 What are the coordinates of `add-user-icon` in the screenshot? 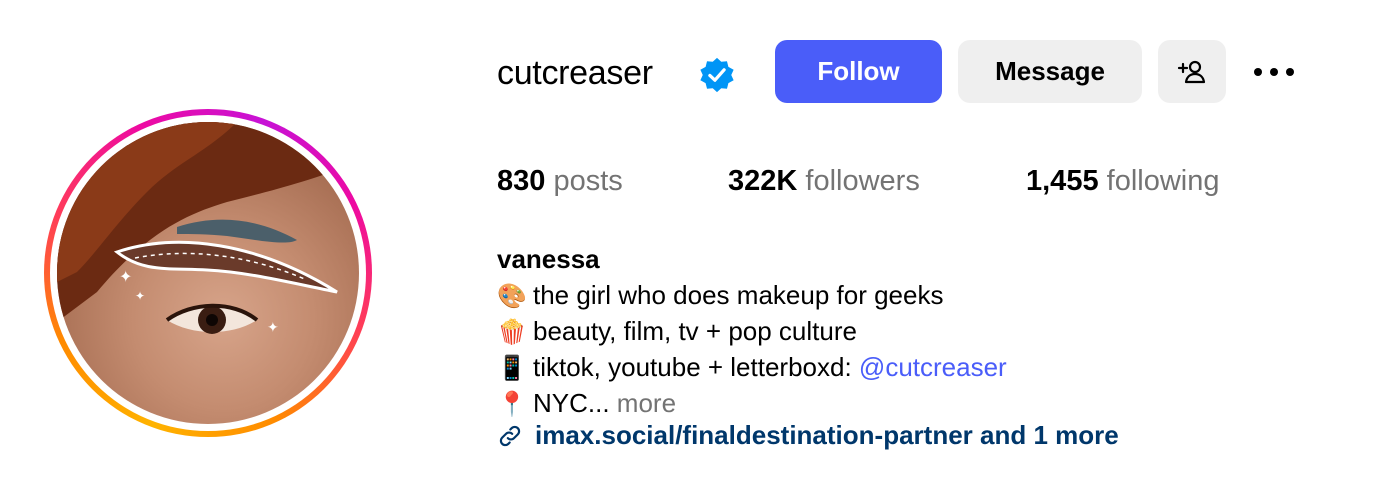 It's located at (1191, 71).